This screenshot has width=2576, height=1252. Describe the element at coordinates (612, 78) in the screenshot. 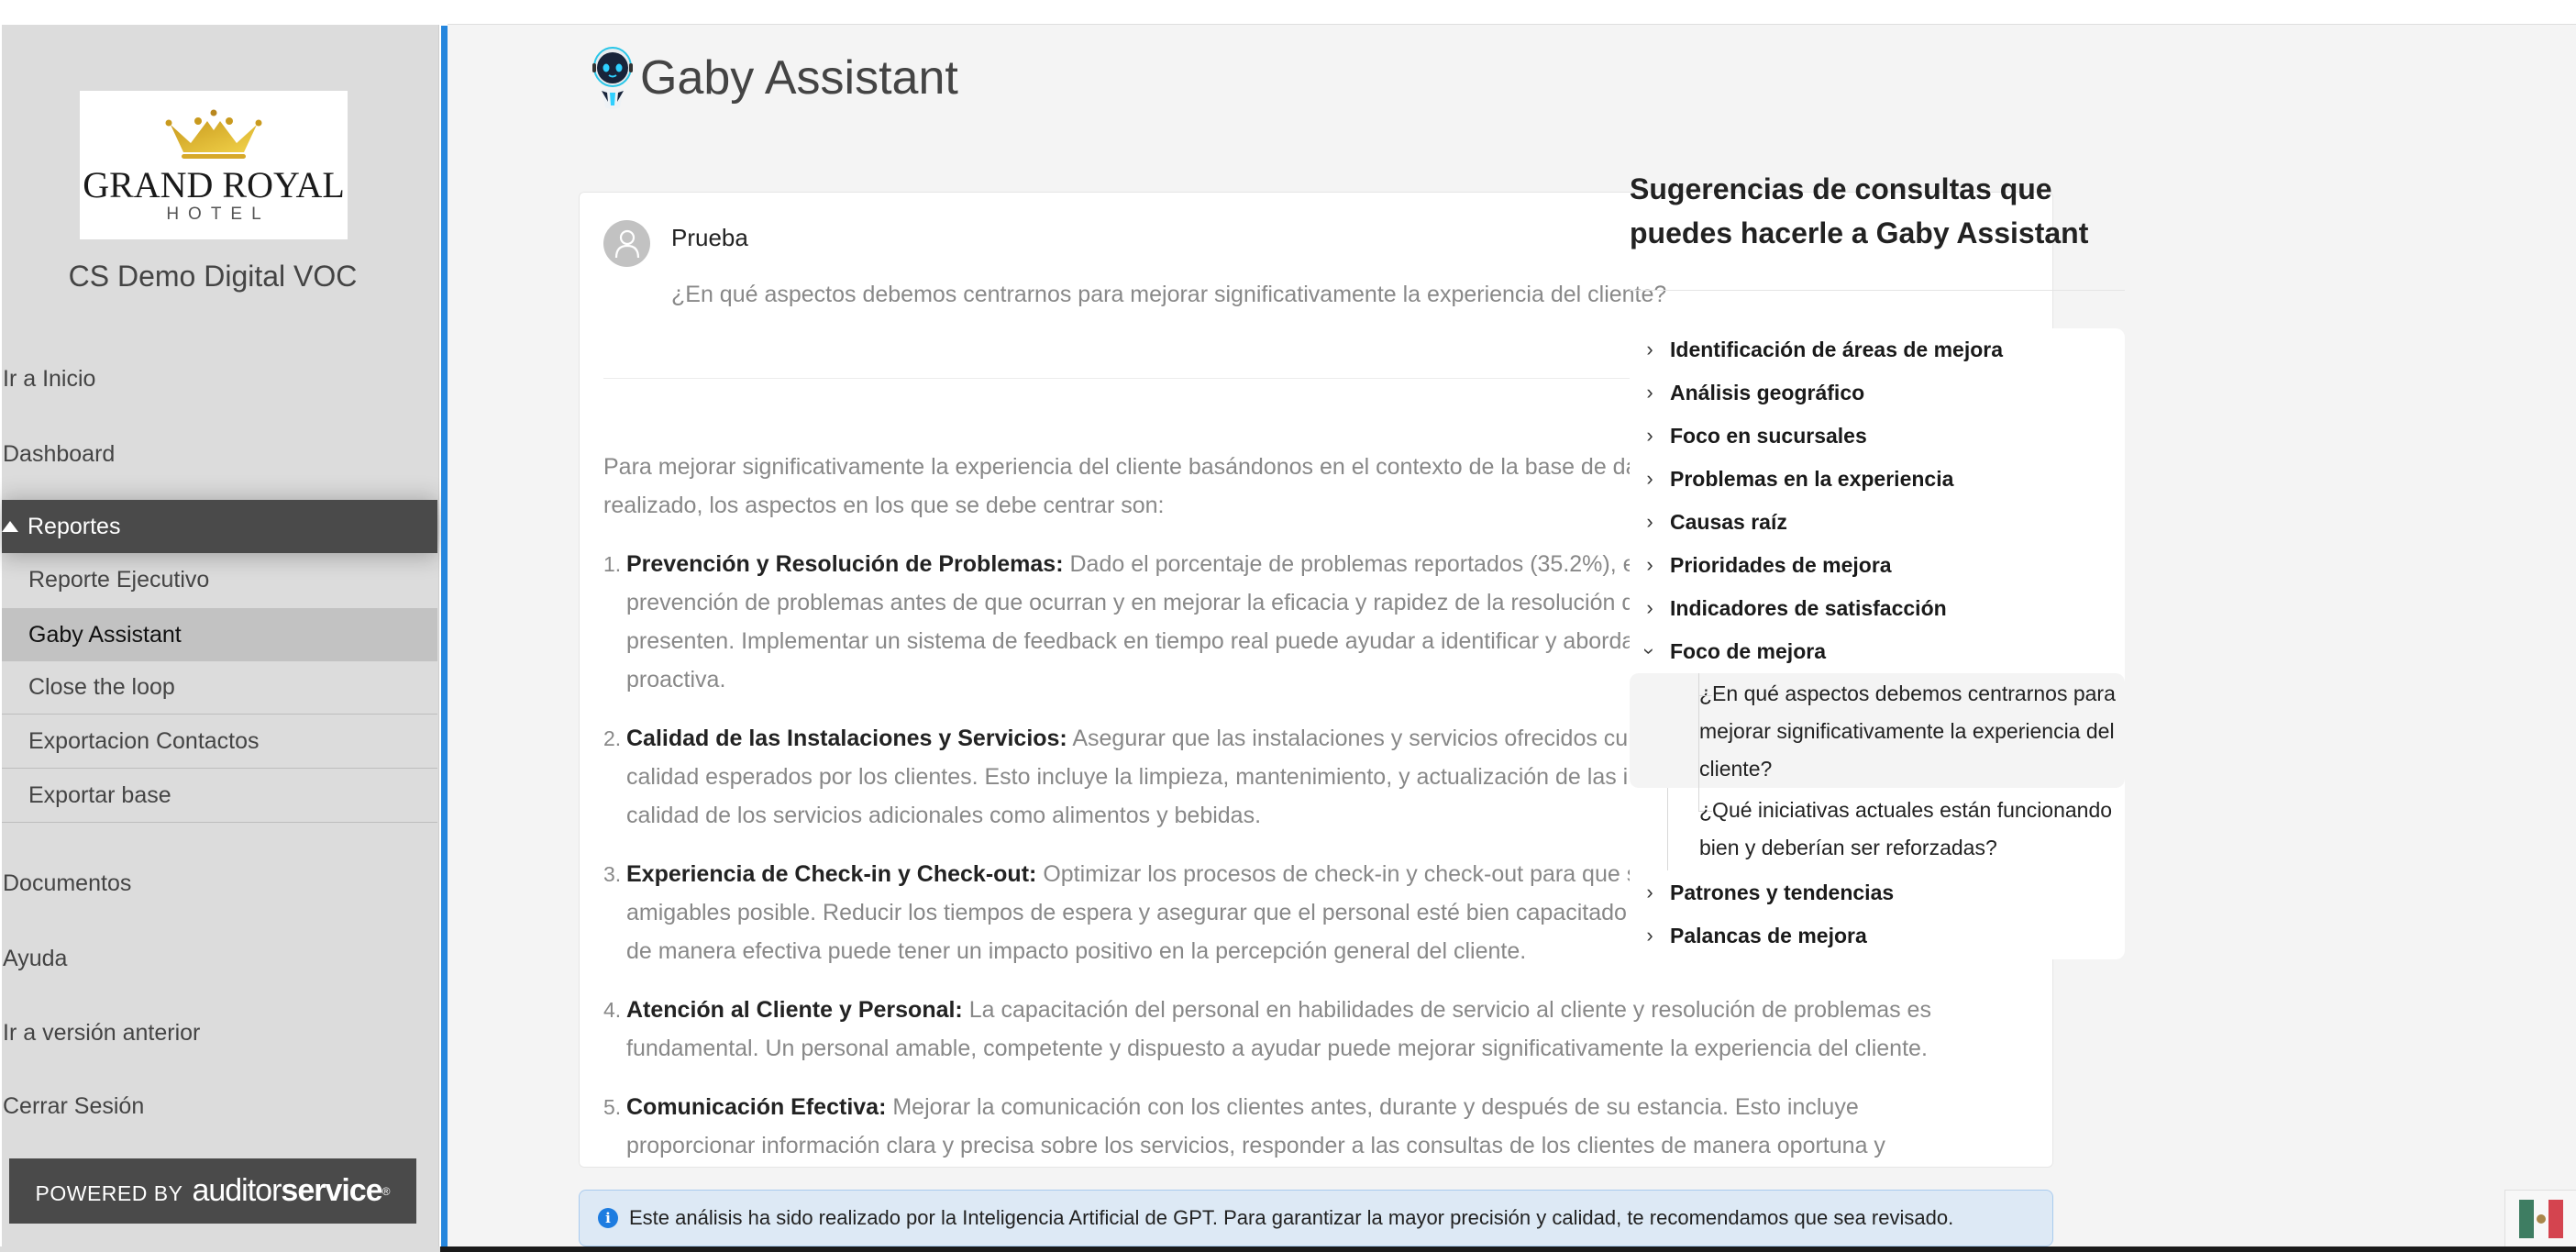

I see `robot-icon` at that location.